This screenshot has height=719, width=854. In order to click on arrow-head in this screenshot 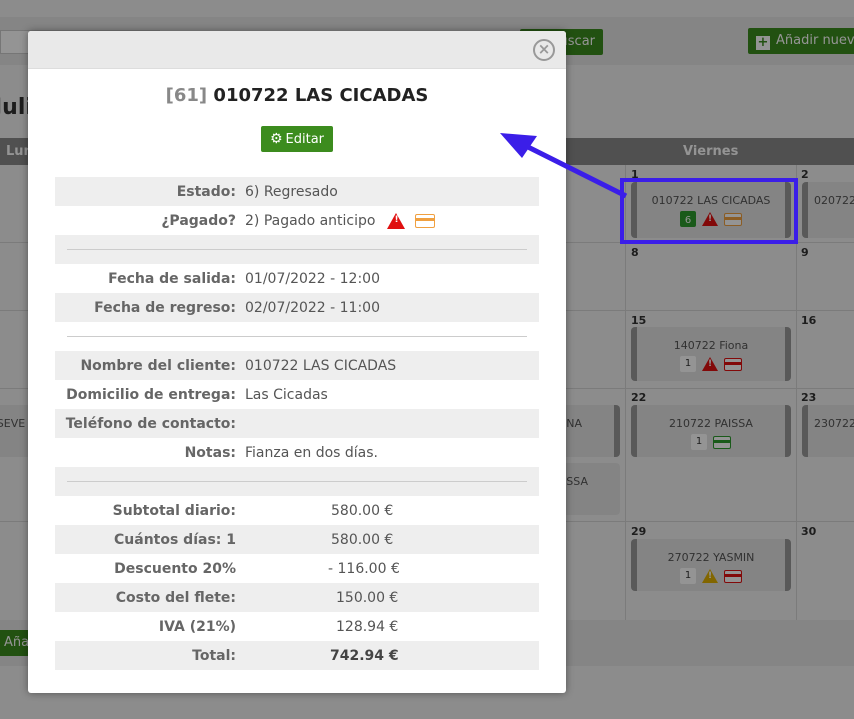, I will do `click(518, 145)`.